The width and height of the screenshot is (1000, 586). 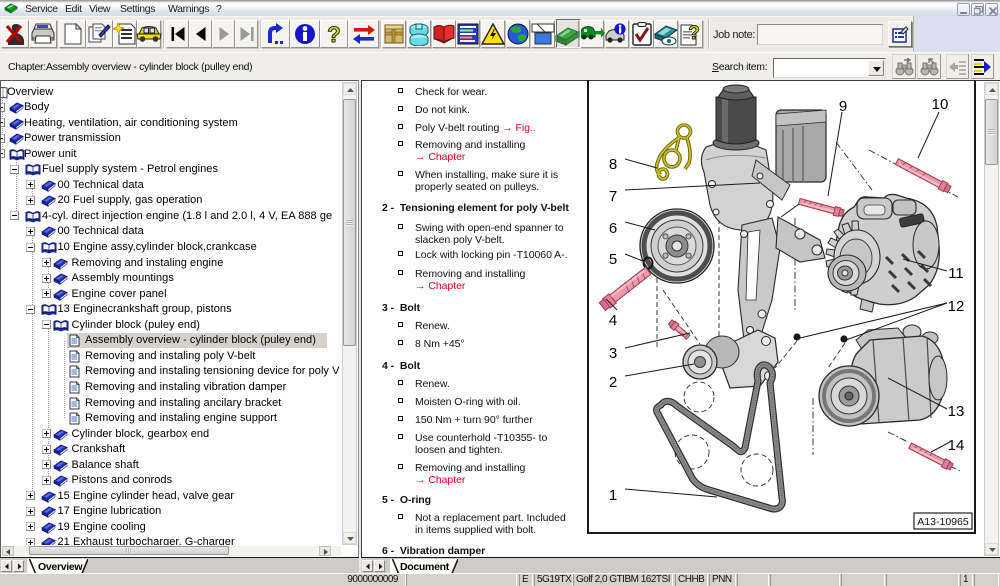 What do you see at coordinates (940, 104) in the screenshot?
I see `svg-text: 10` at bounding box center [940, 104].